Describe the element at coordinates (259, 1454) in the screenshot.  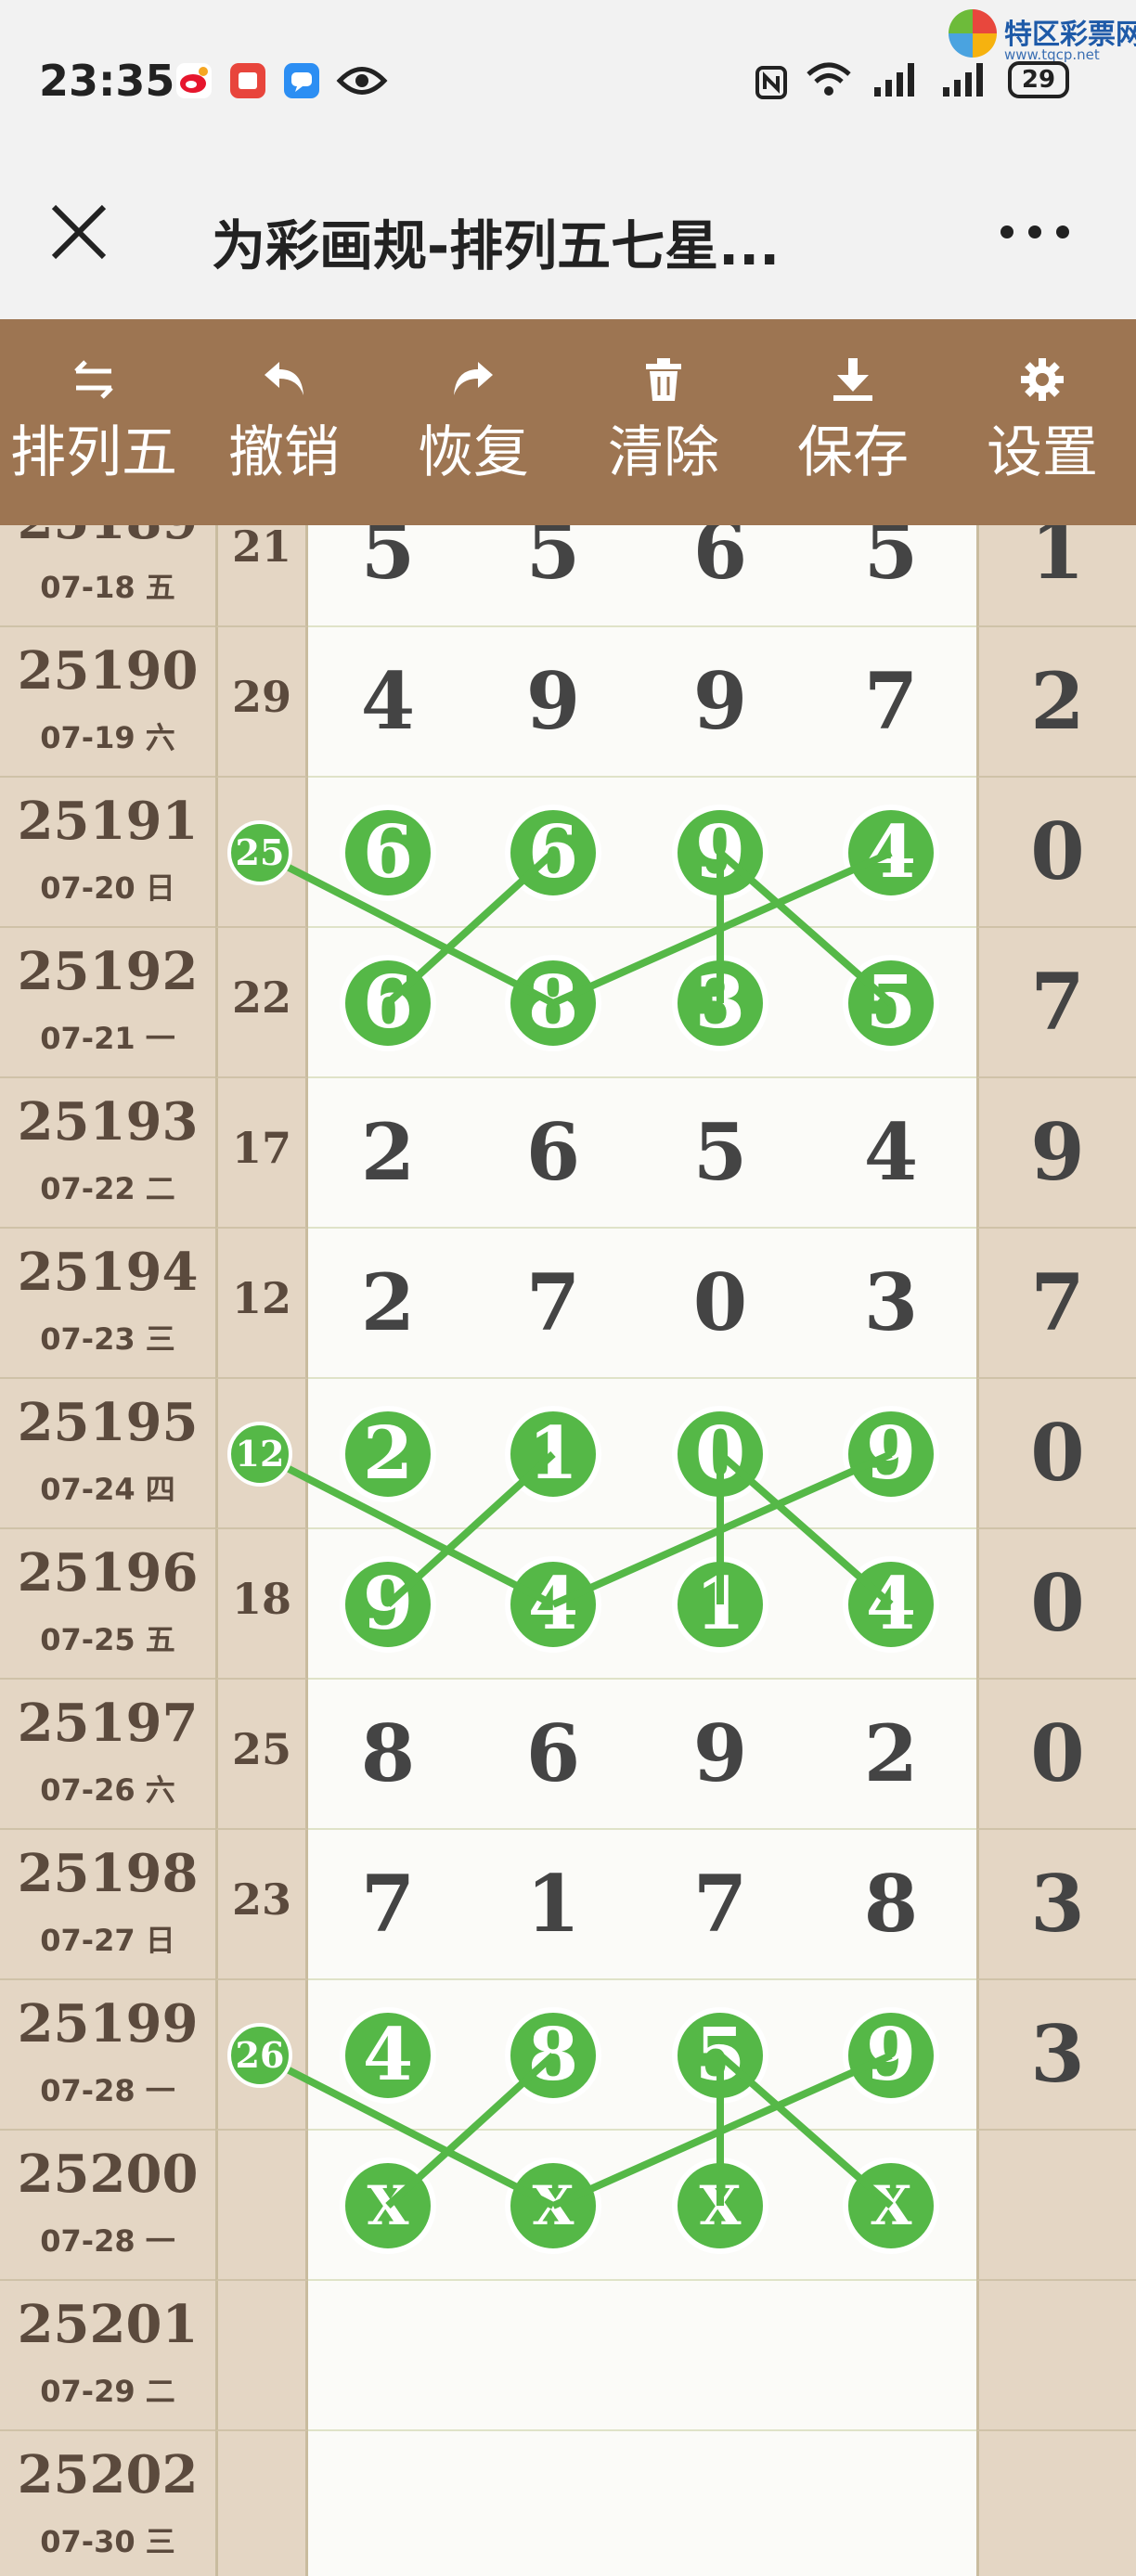
I see `sum-marker-ball: 12` at that location.